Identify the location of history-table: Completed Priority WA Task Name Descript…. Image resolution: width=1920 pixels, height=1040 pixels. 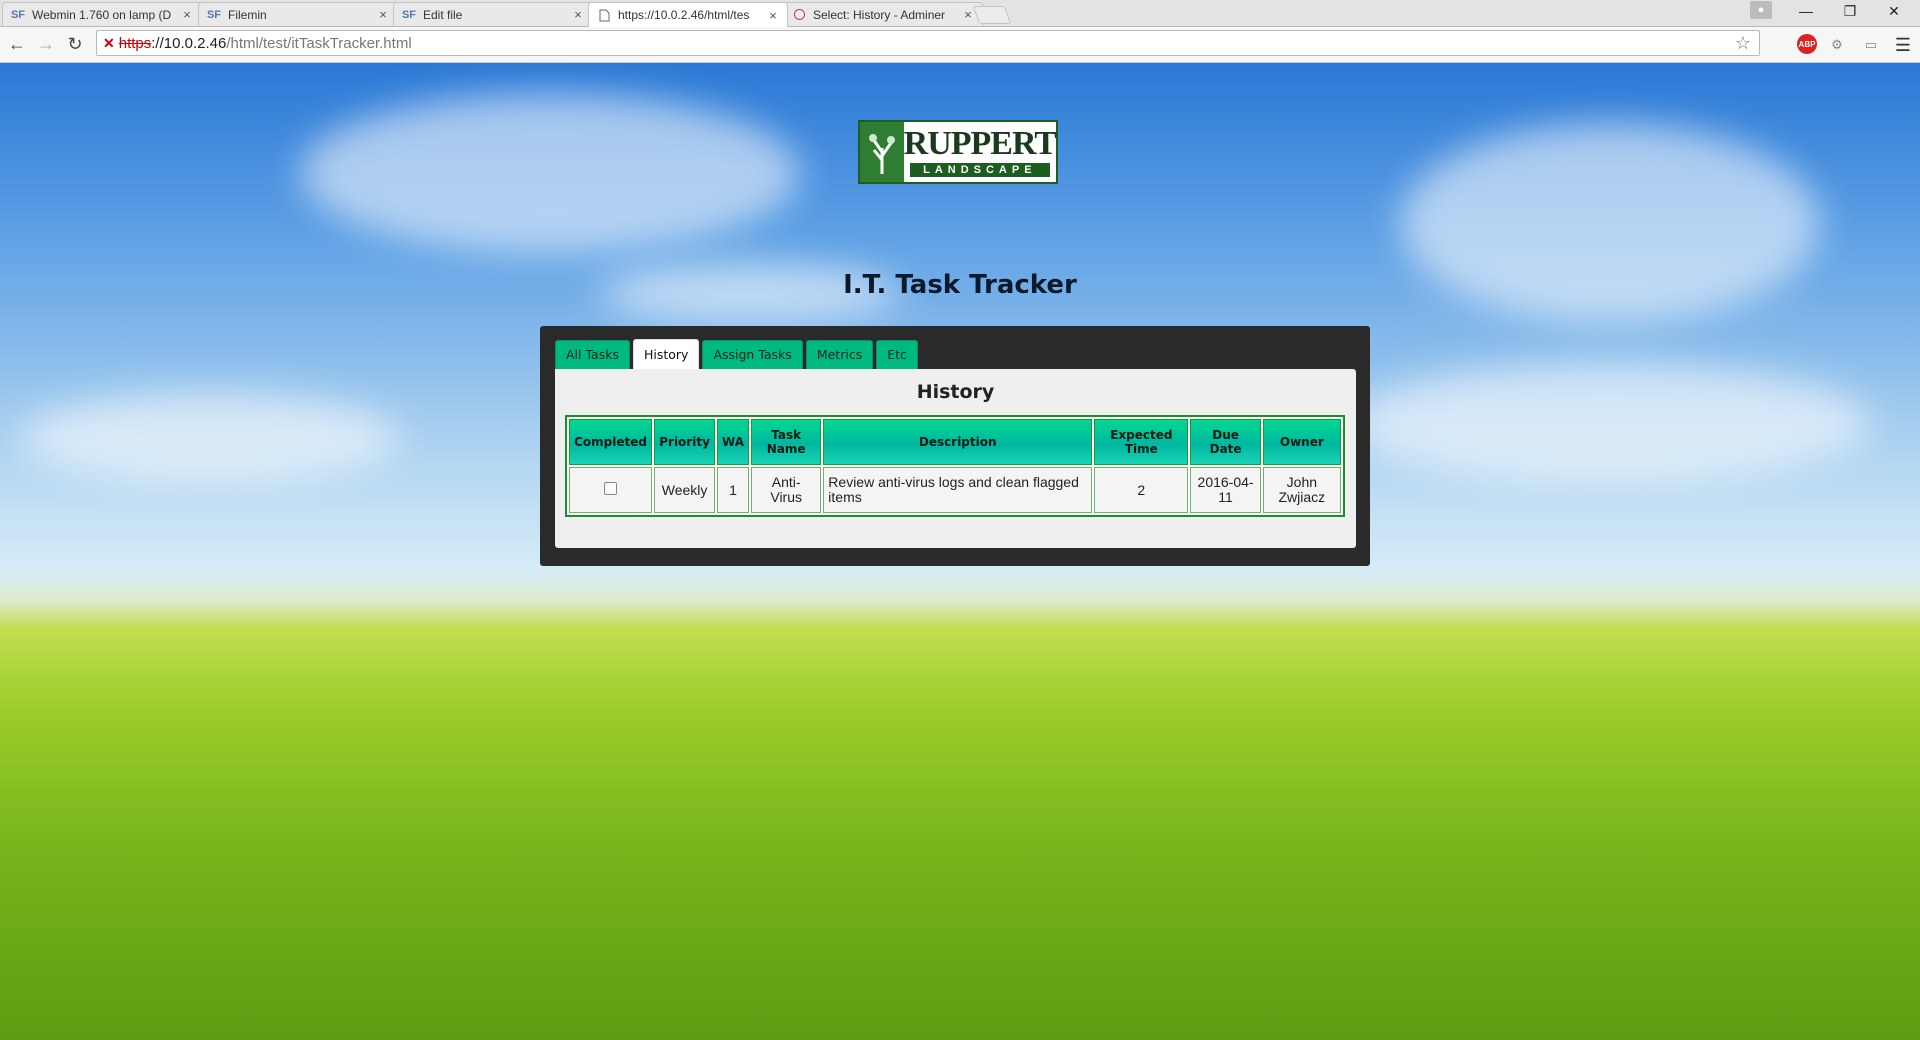
(955, 466).